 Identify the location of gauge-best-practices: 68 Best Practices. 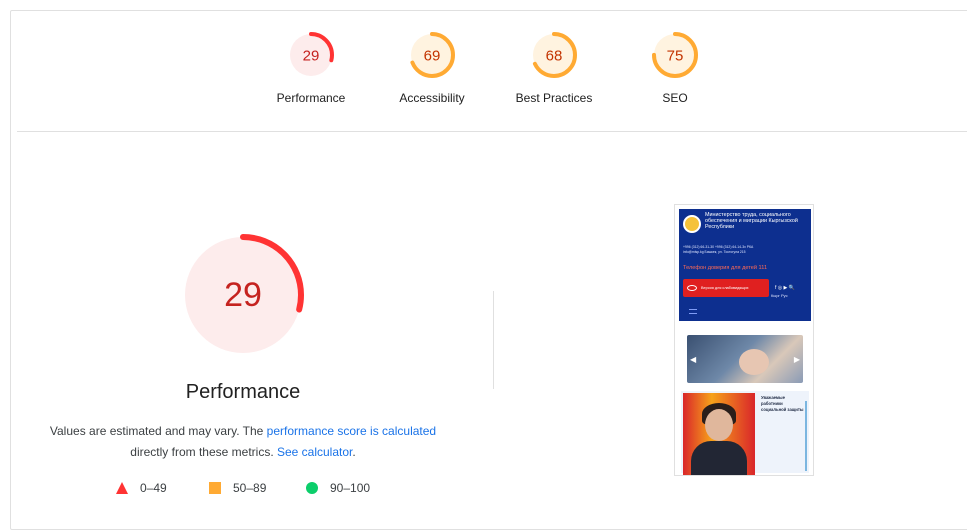
(554, 68).